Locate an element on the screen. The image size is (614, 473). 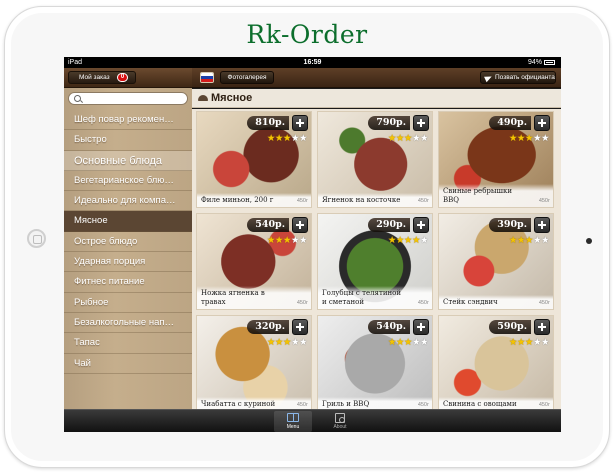
call-waiter-button: Позвать официанта is located at coordinates (518, 77).